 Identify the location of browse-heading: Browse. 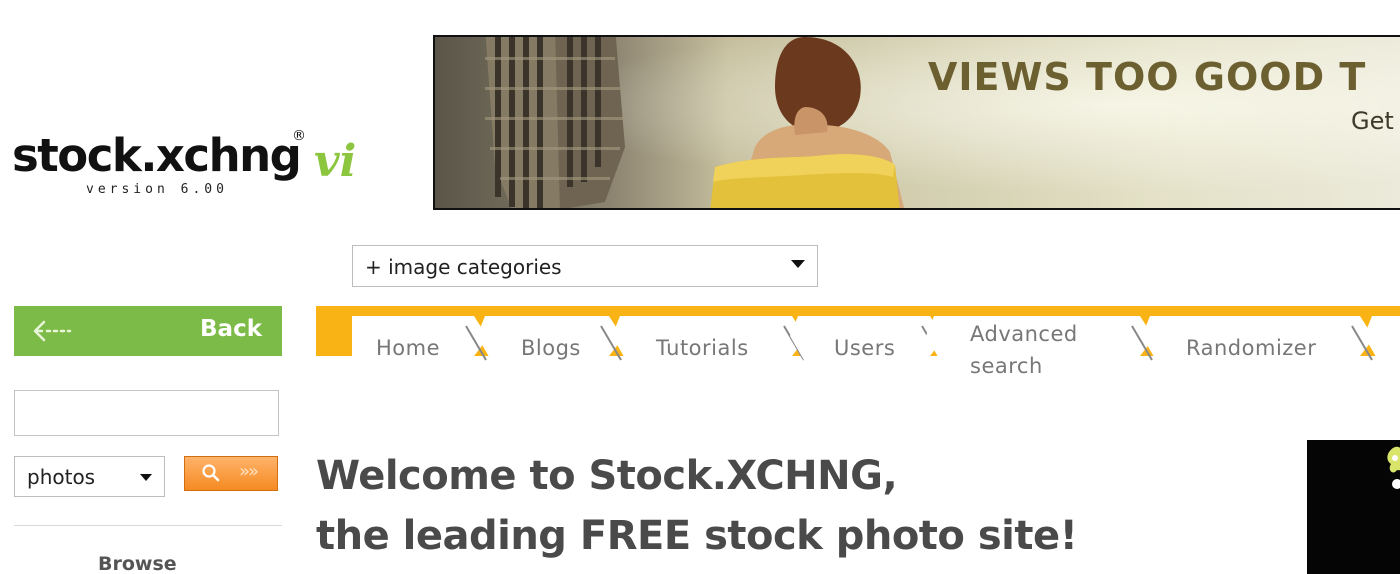
(137, 563).